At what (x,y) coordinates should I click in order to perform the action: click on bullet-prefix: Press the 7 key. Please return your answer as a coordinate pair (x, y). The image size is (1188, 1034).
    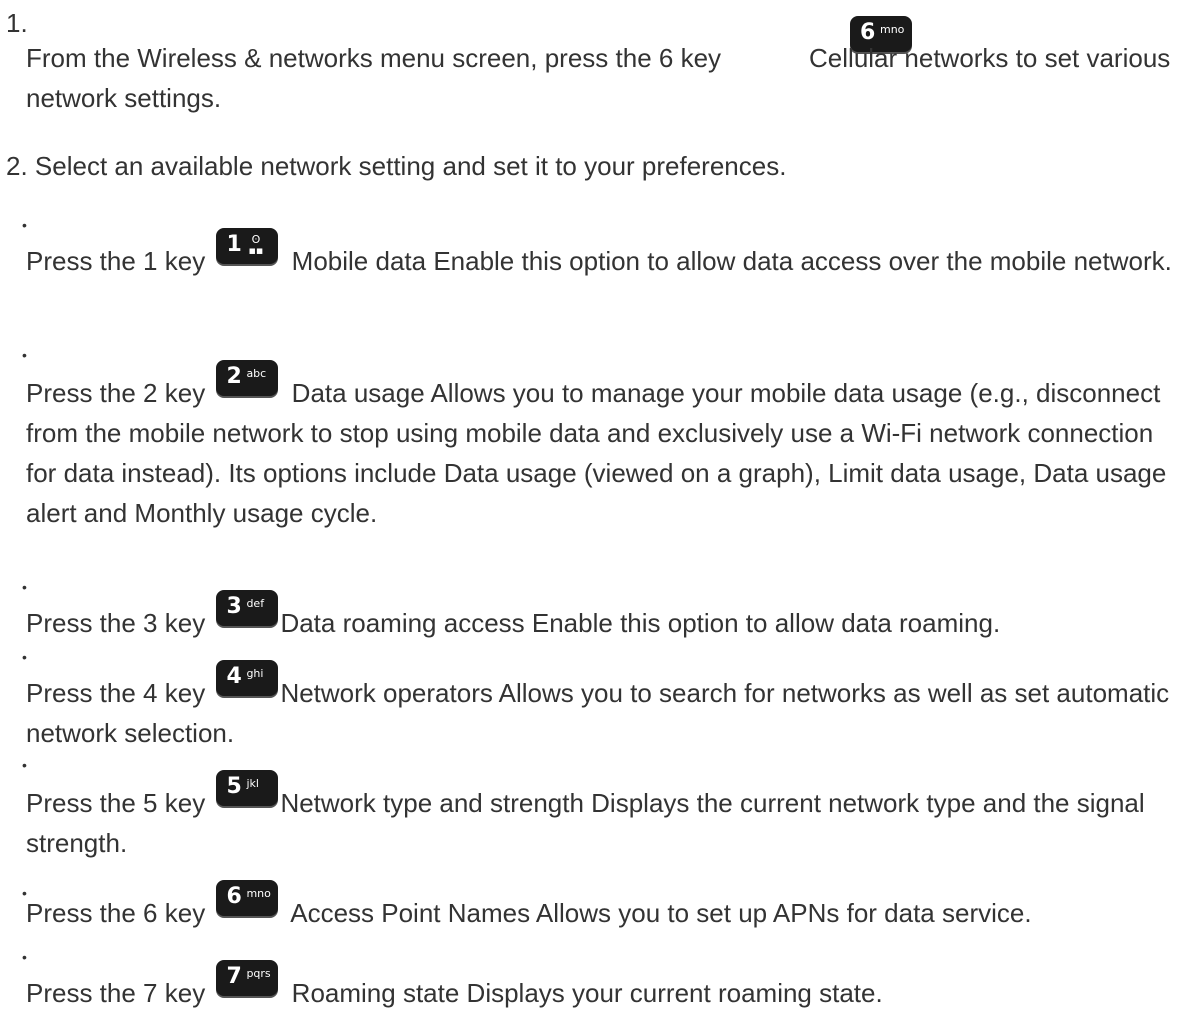
    Looking at the image, I should click on (116, 993).